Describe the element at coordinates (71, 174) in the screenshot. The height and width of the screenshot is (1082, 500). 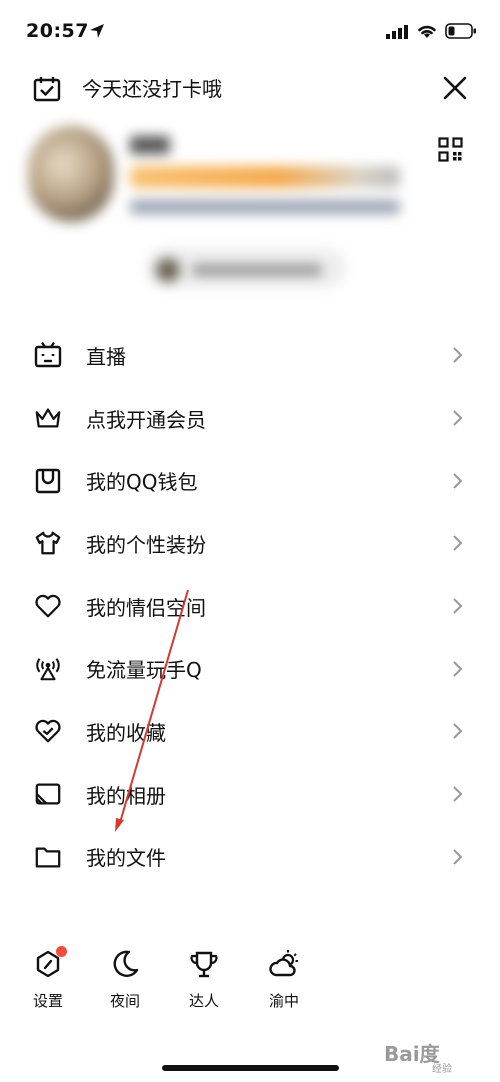
I see `avatar` at that location.